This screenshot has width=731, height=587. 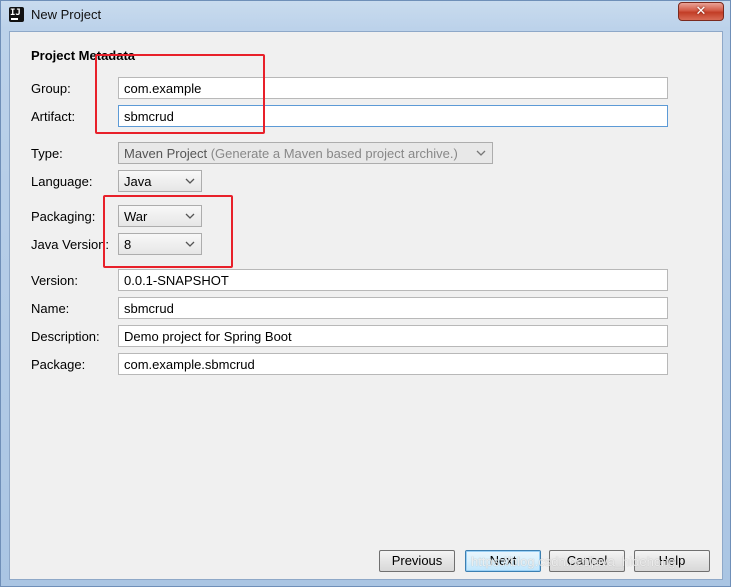 What do you see at coordinates (138, 181) in the screenshot?
I see `language-select-value: Java` at bounding box center [138, 181].